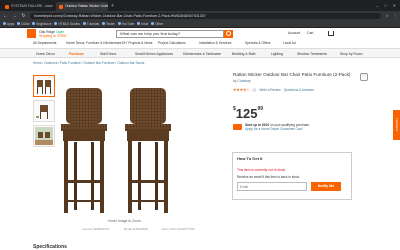 This screenshot has height=250, width=400. I want to click on review-count: (4), so click(254, 90).